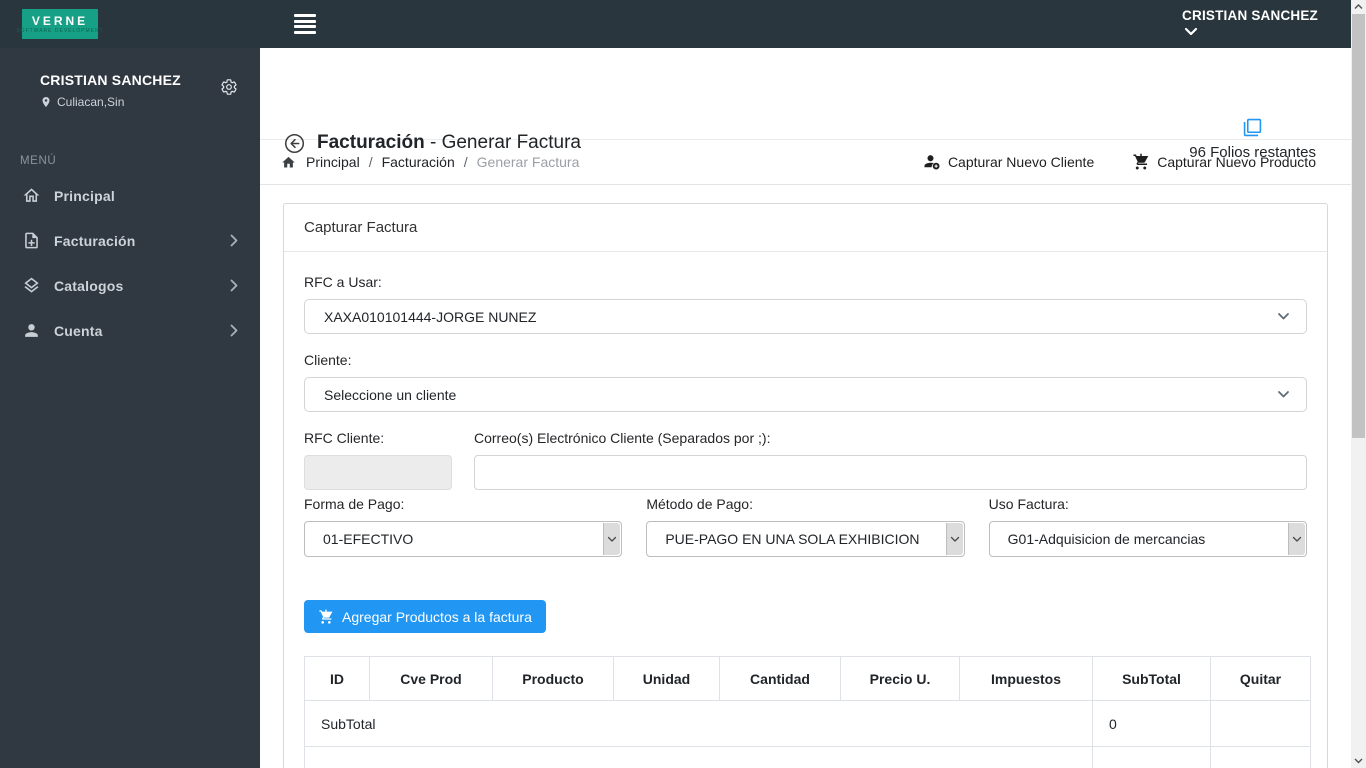 Image resolution: width=1366 pixels, height=768 pixels. Describe the element at coordinates (430, 316) in the screenshot. I see `rfc-select-value: XAXA010101444-JORGE NUNEZ` at that location.